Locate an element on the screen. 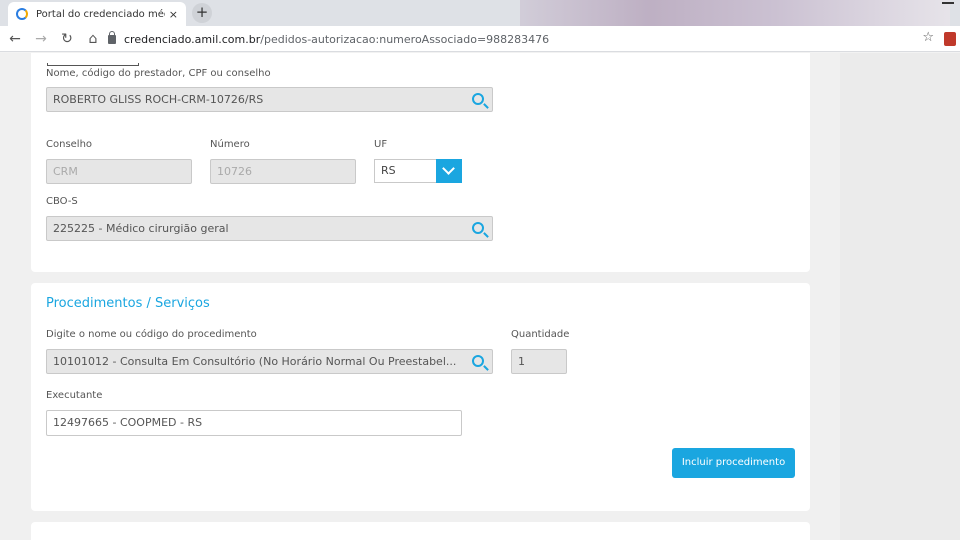  procedimento-label: Digite o nome ou código do procedimento is located at coordinates (151, 334).